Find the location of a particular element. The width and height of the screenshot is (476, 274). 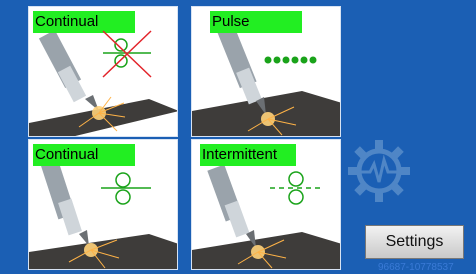

intermittent-icon is located at coordinates (297, 188).